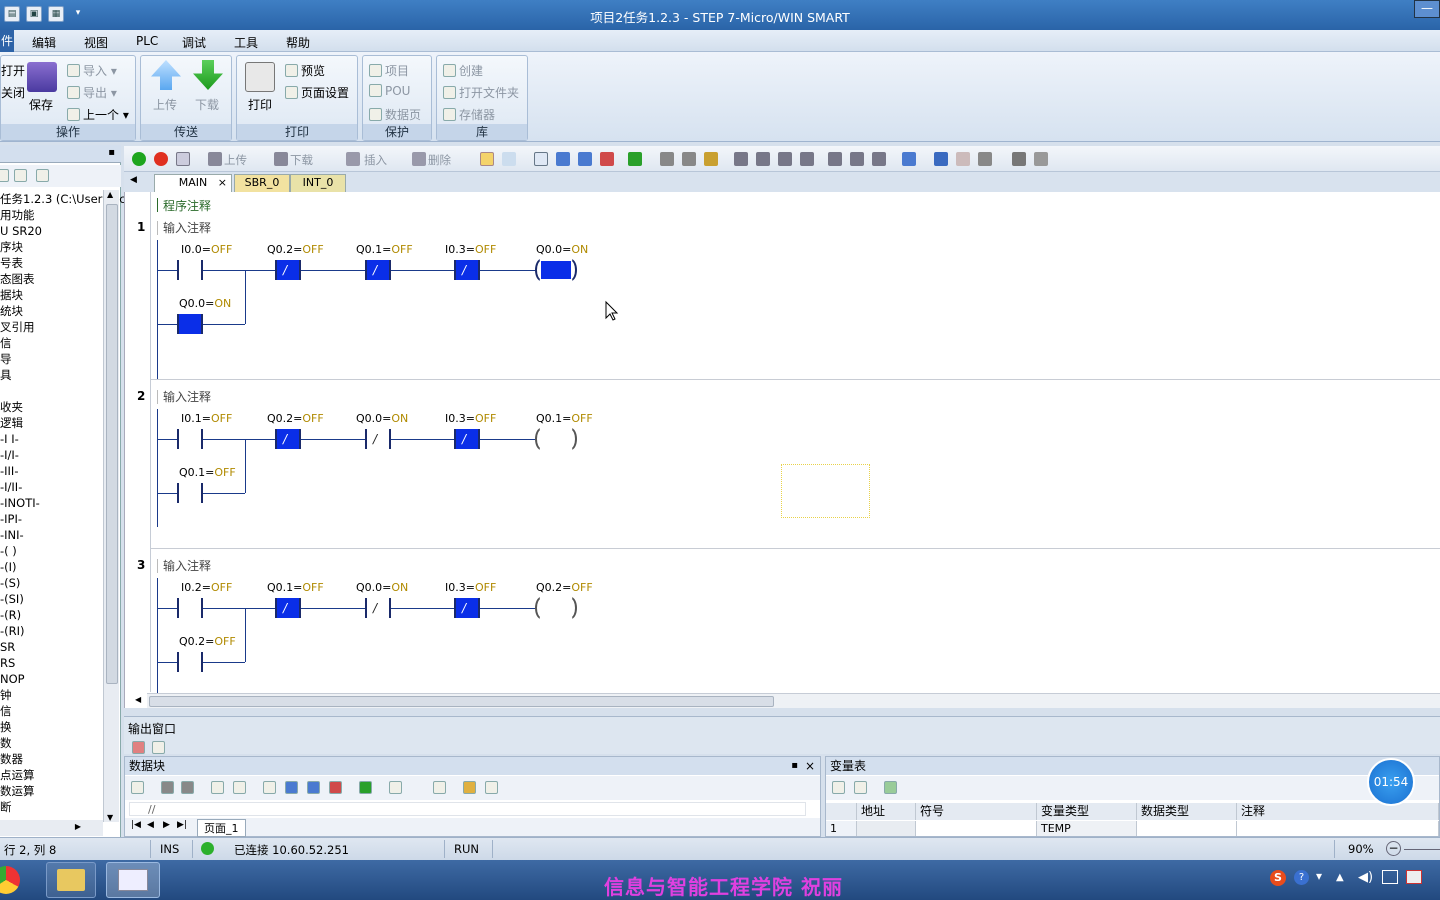  I want to click on program-comment: 程序注释, so click(187, 205).